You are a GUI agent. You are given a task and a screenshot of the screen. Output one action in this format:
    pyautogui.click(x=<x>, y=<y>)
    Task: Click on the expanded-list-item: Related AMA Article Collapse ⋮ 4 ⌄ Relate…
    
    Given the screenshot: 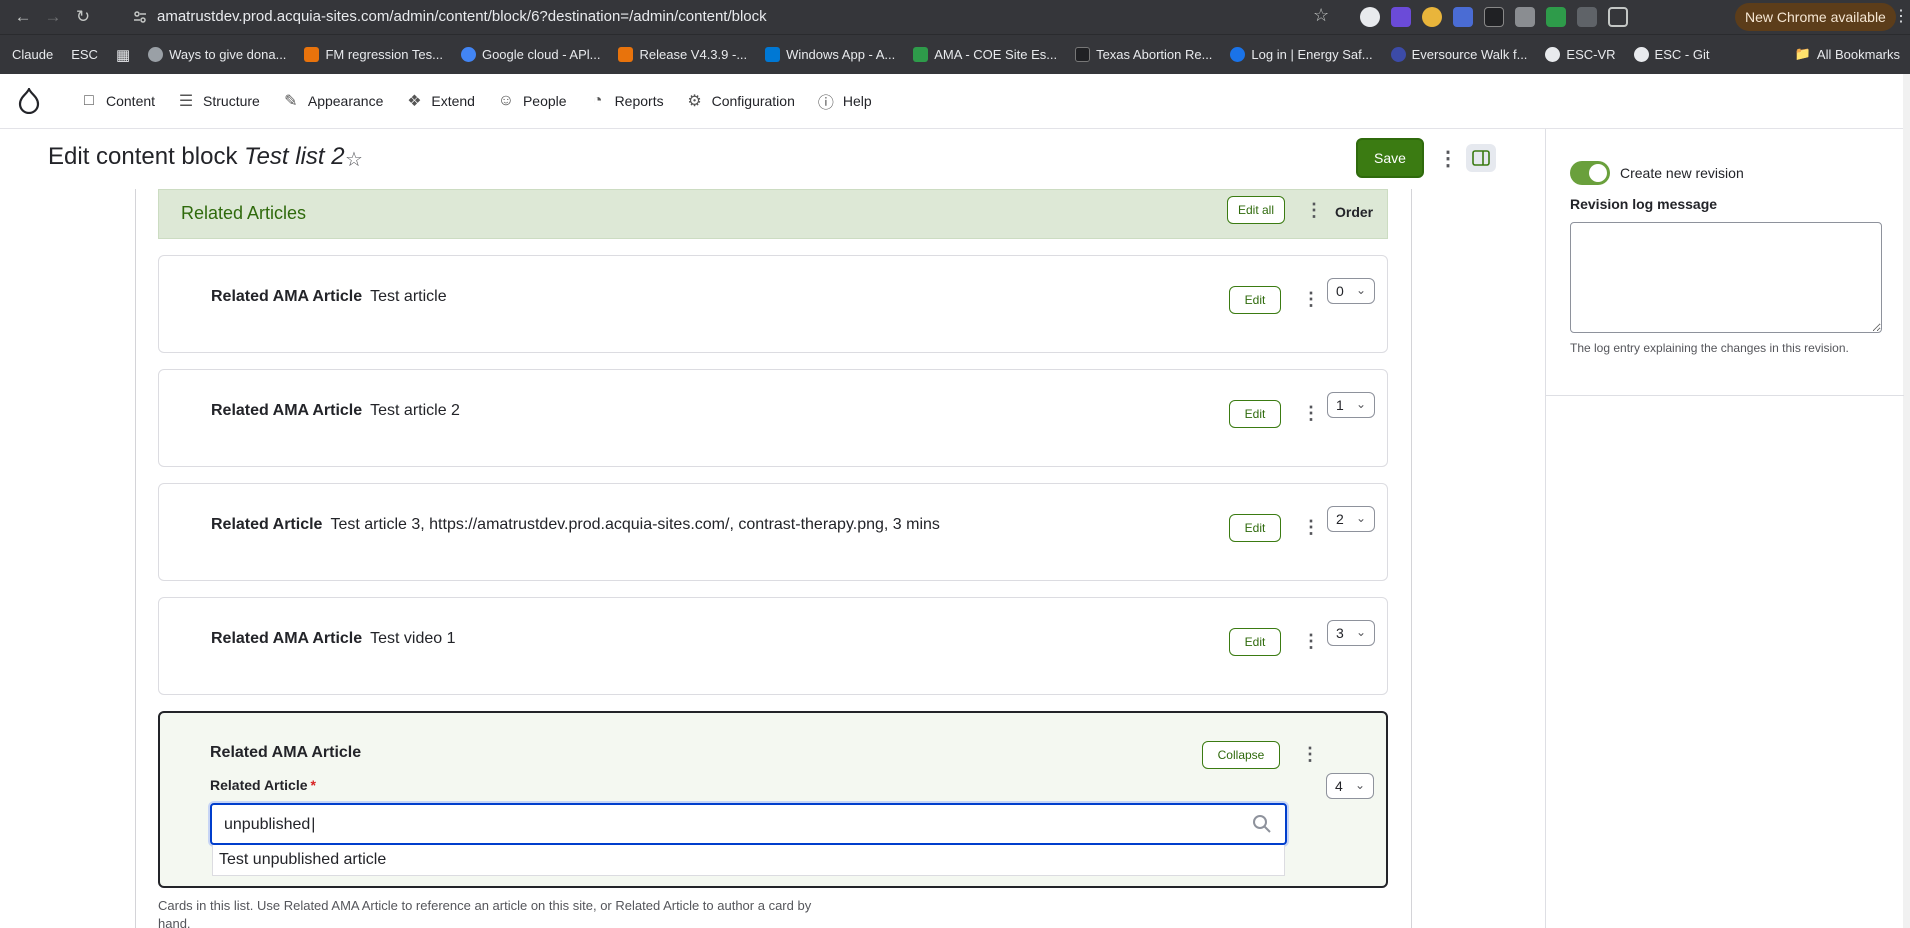 What is the action you would take?
    pyautogui.click(x=773, y=799)
    